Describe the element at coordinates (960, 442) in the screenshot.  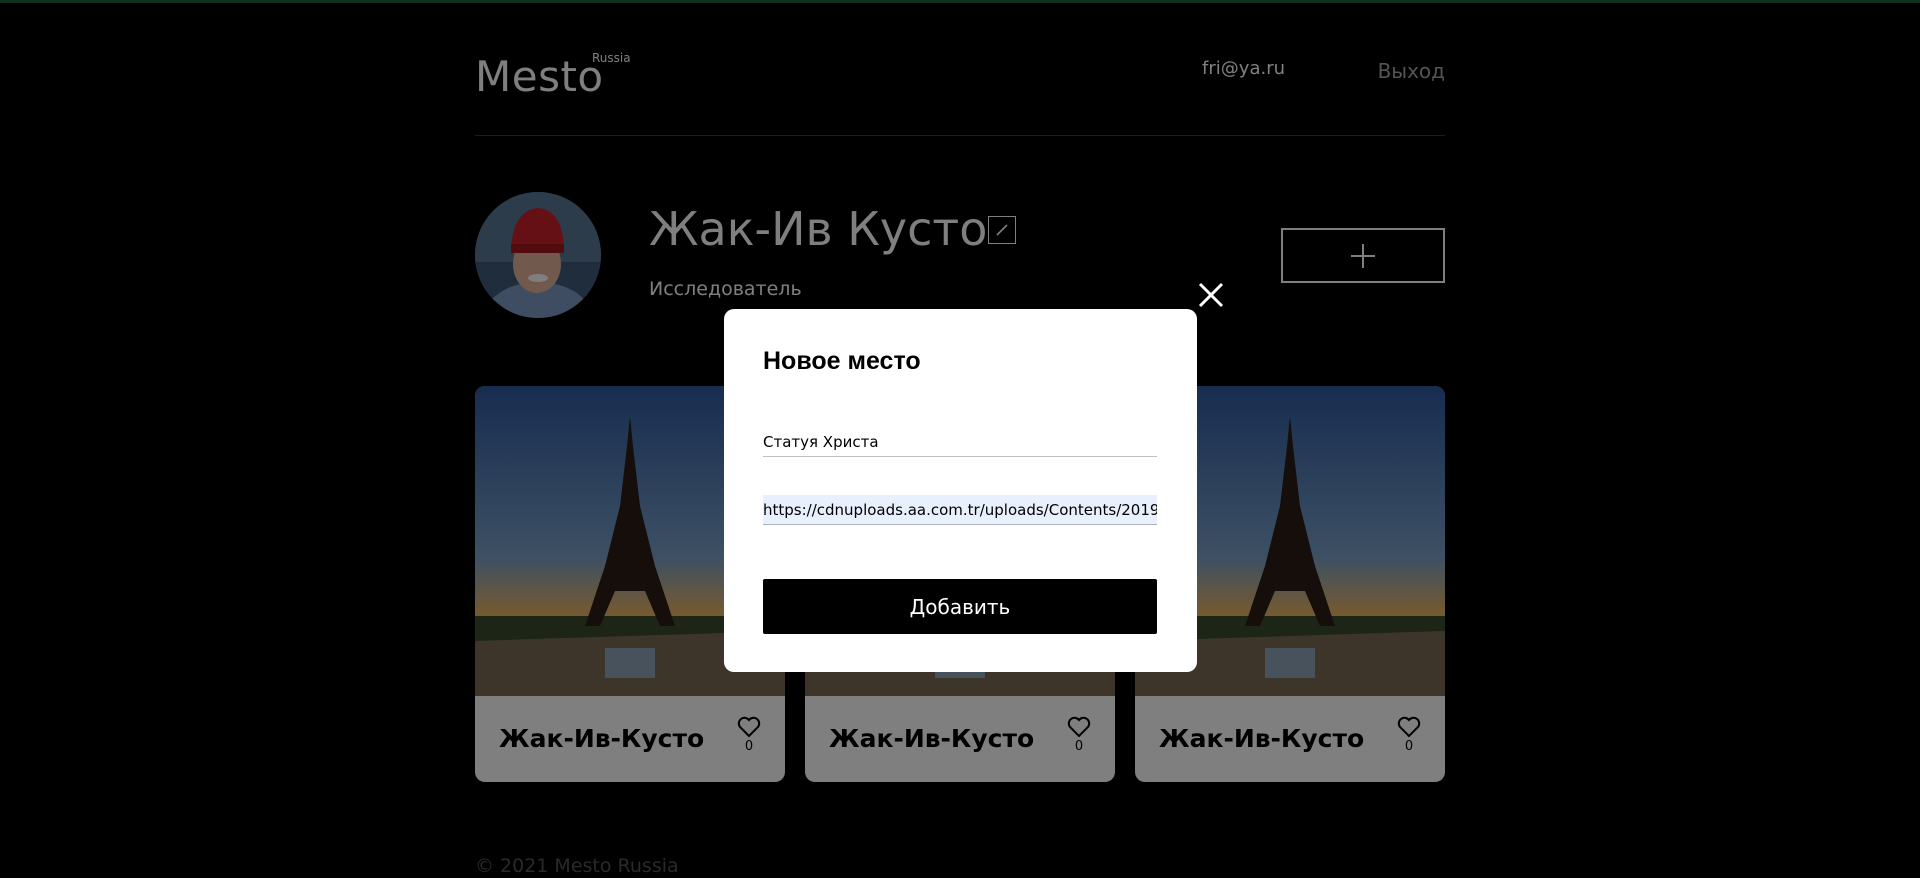
I see `place-name-input` at that location.